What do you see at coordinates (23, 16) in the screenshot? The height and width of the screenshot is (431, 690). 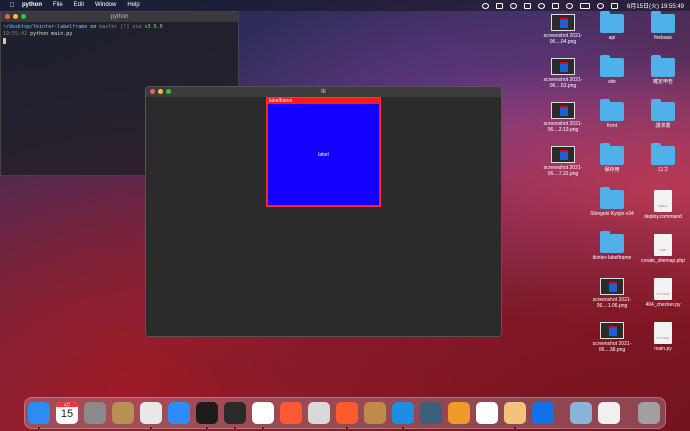 I see `zoom-button` at bounding box center [23, 16].